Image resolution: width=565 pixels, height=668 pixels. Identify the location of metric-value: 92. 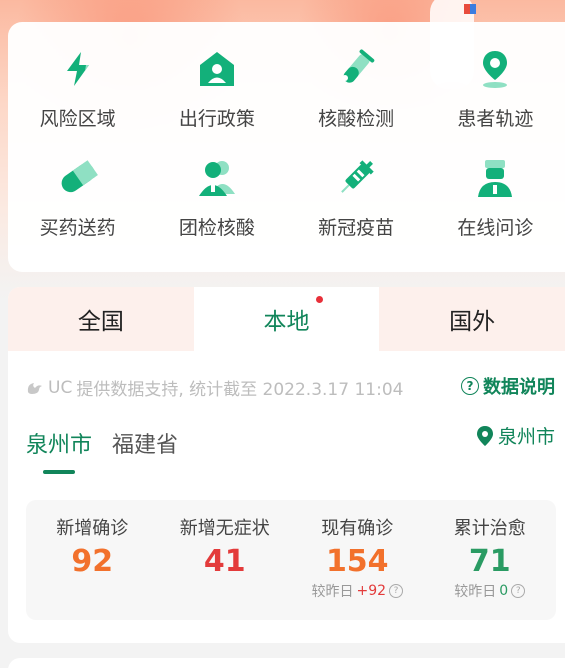
(92, 561).